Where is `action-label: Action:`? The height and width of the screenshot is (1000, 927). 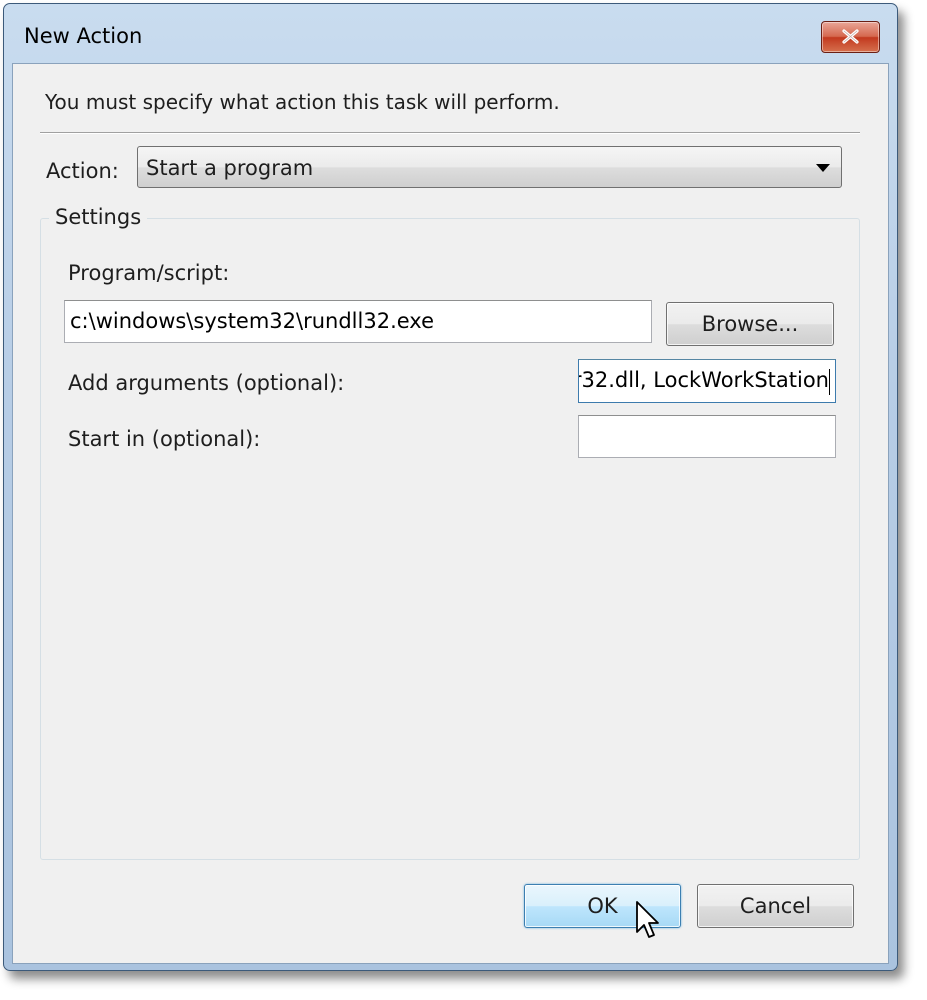 action-label: Action: is located at coordinates (82, 171).